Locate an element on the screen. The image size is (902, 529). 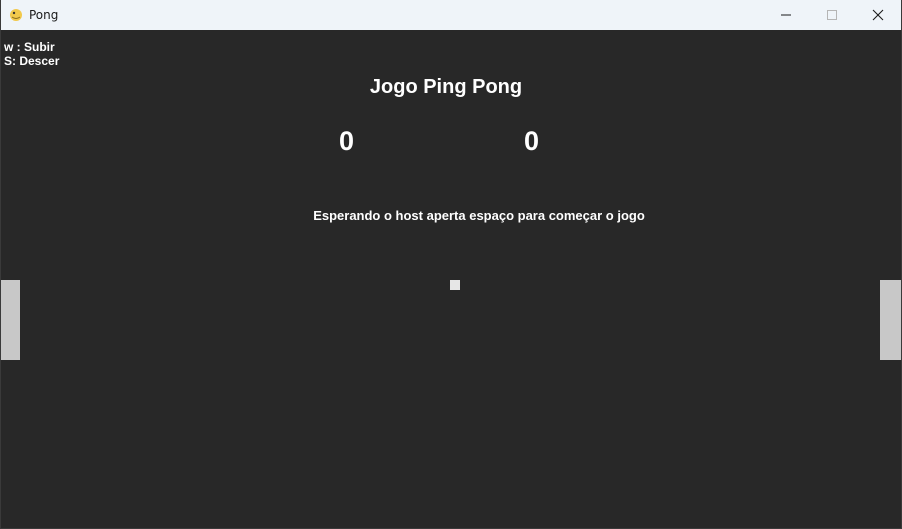
window-controls is located at coordinates (832, 15).